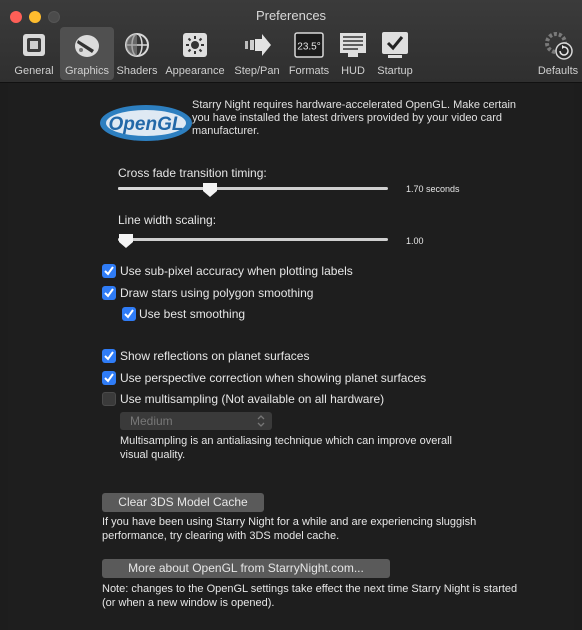 The width and height of the screenshot is (582, 630). What do you see at coordinates (433, 189) in the screenshot?
I see `cross-fade-value: 1.70 seconds` at bounding box center [433, 189].